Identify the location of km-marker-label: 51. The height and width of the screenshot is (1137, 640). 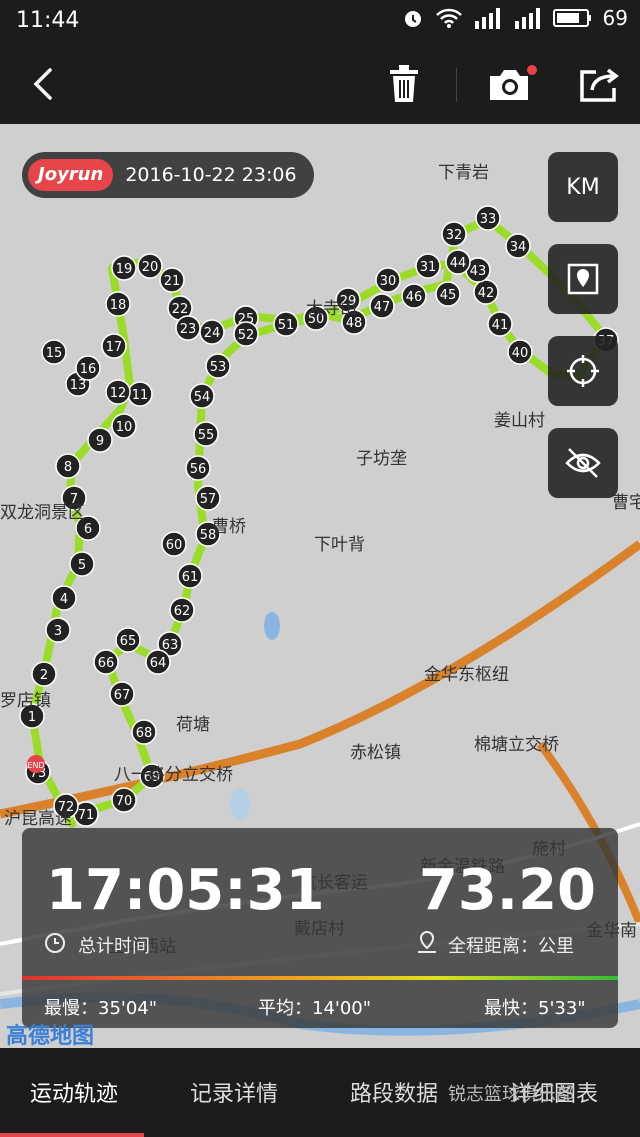
(286, 325).